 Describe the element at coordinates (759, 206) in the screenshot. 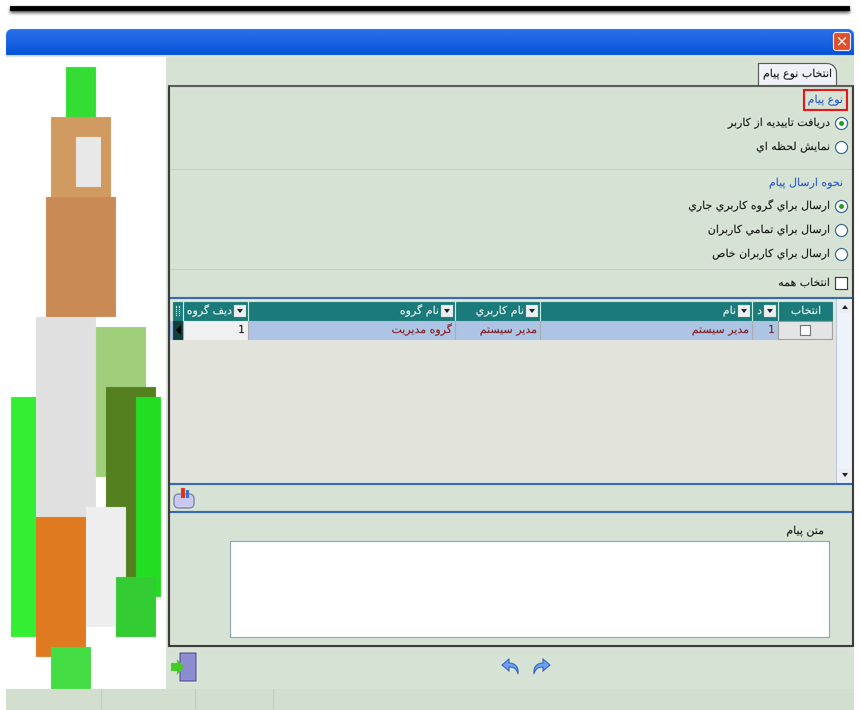

I see `radio-label: ارسال براي گروه کاربري جاري` at that location.